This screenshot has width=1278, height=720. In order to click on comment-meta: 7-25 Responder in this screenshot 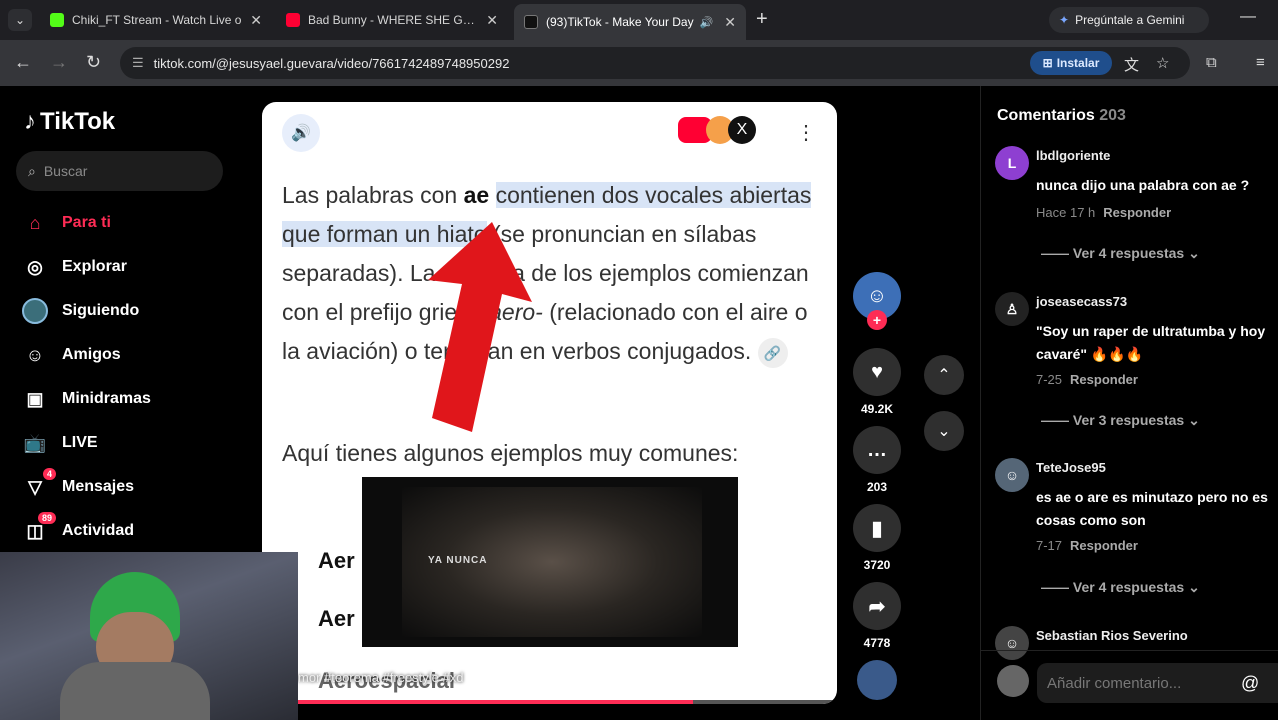, I will do `click(1087, 379)`.